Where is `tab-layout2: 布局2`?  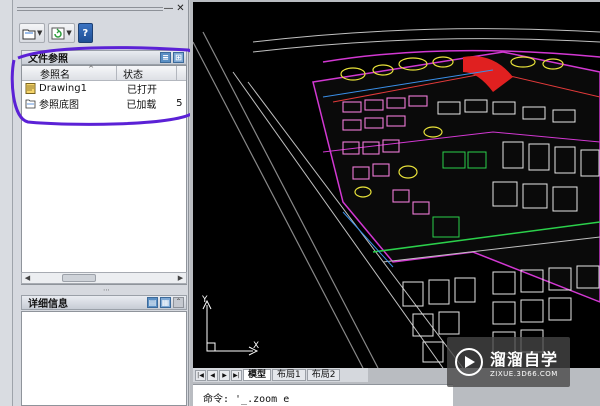
tab-layout2: 布局2 is located at coordinates (323, 375).